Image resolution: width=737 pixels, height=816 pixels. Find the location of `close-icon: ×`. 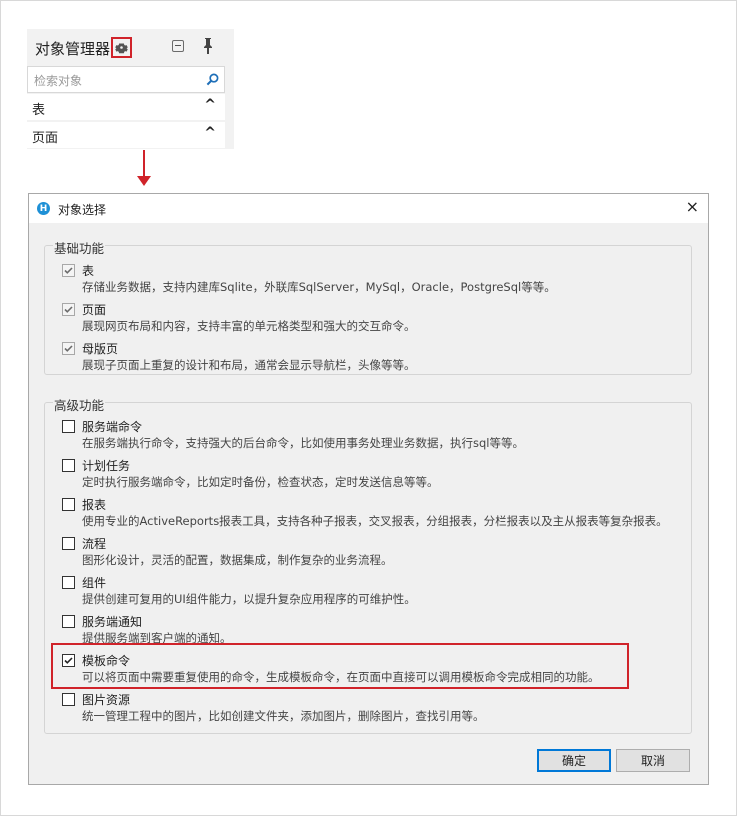

close-icon: × is located at coordinates (692, 207).